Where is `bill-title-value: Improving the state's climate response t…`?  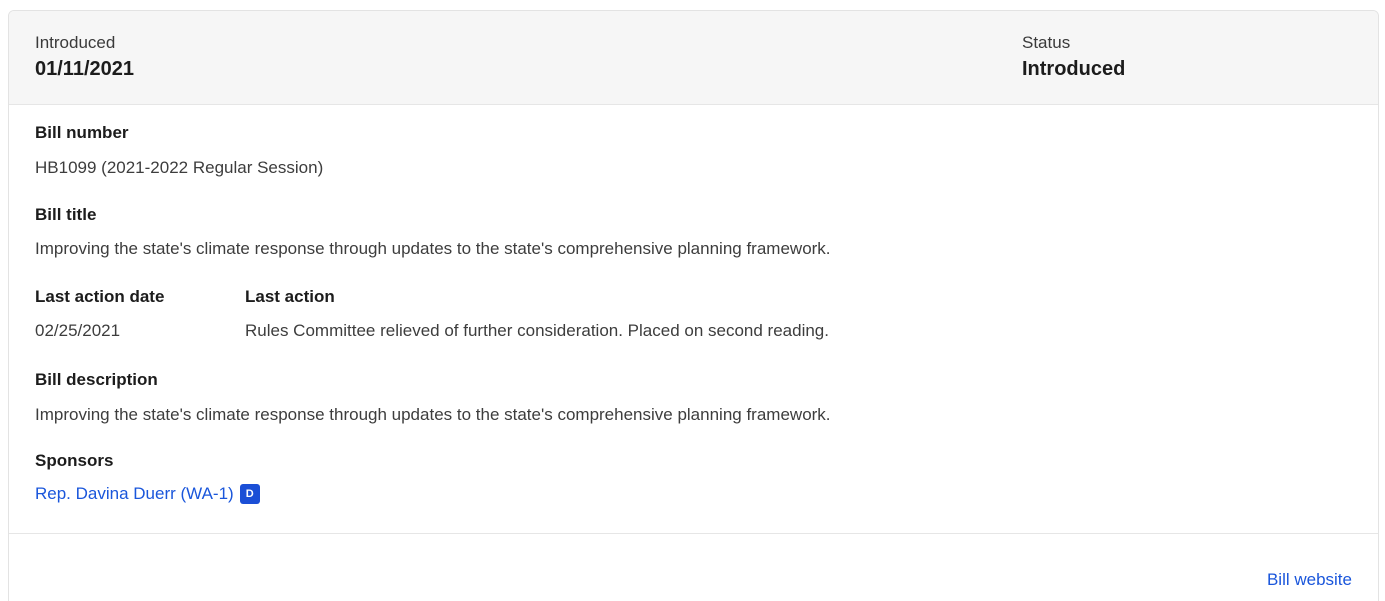
bill-title-value: Improving the state's climate response t… is located at coordinates (433, 248).